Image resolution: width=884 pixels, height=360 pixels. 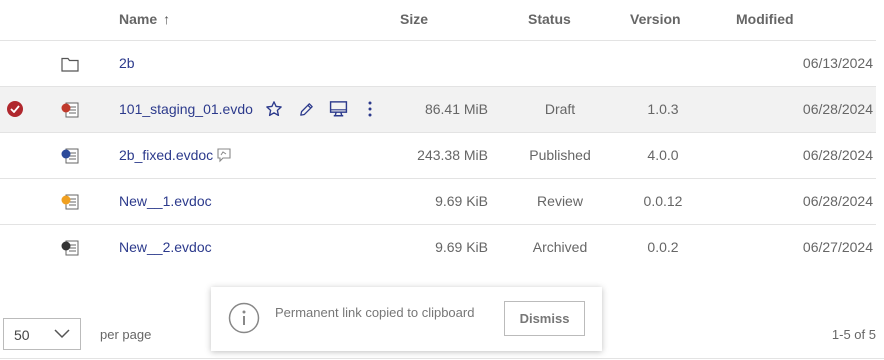 I want to click on evdoc-yellow-icon, so click(x=70, y=202).